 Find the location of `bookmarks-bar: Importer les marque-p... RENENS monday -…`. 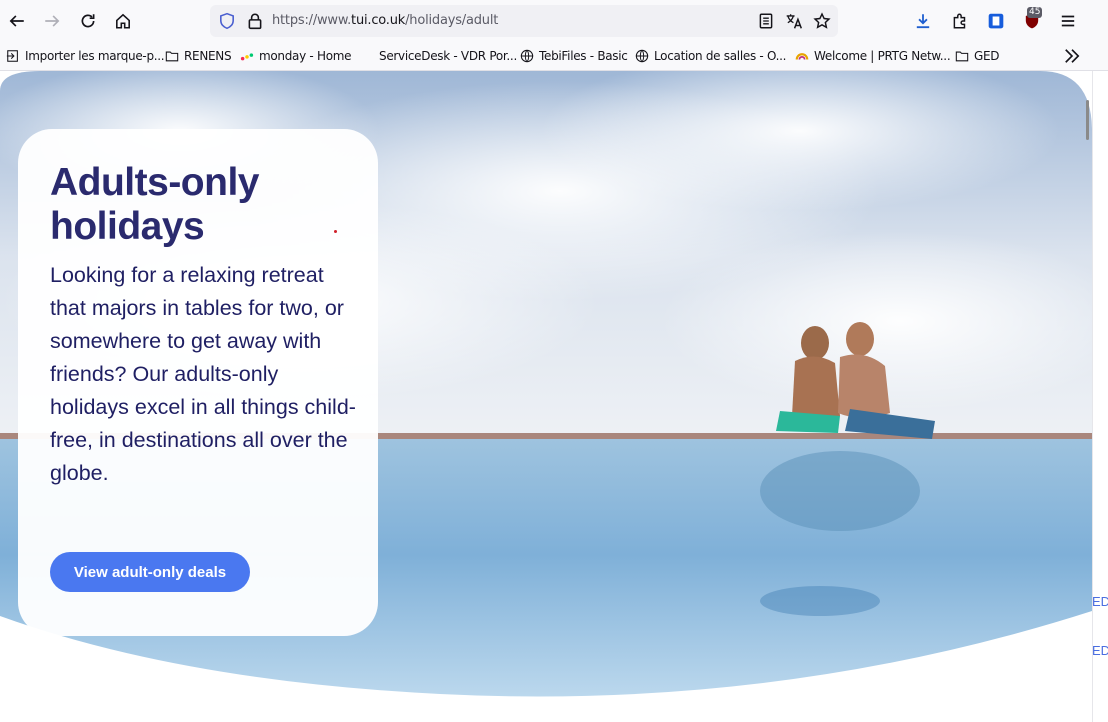

bookmarks-bar: Importer les marque-p... RENENS monday -… is located at coordinates (554, 56).